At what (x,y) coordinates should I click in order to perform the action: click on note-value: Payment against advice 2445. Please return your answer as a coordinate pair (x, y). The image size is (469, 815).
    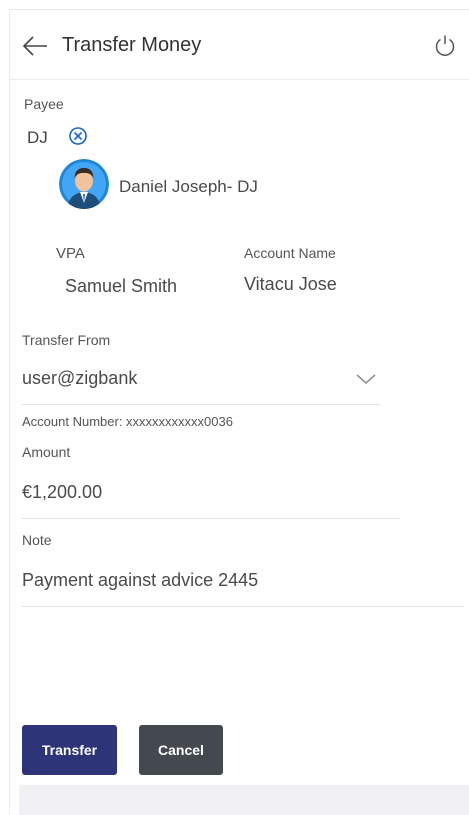
    Looking at the image, I should click on (140, 580).